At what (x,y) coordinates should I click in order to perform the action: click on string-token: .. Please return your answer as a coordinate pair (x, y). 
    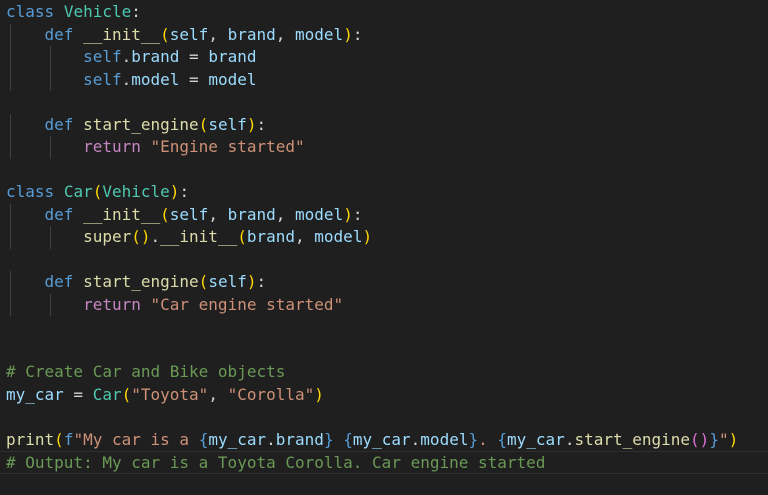
    Looking at the image, I should click on (488, 439).